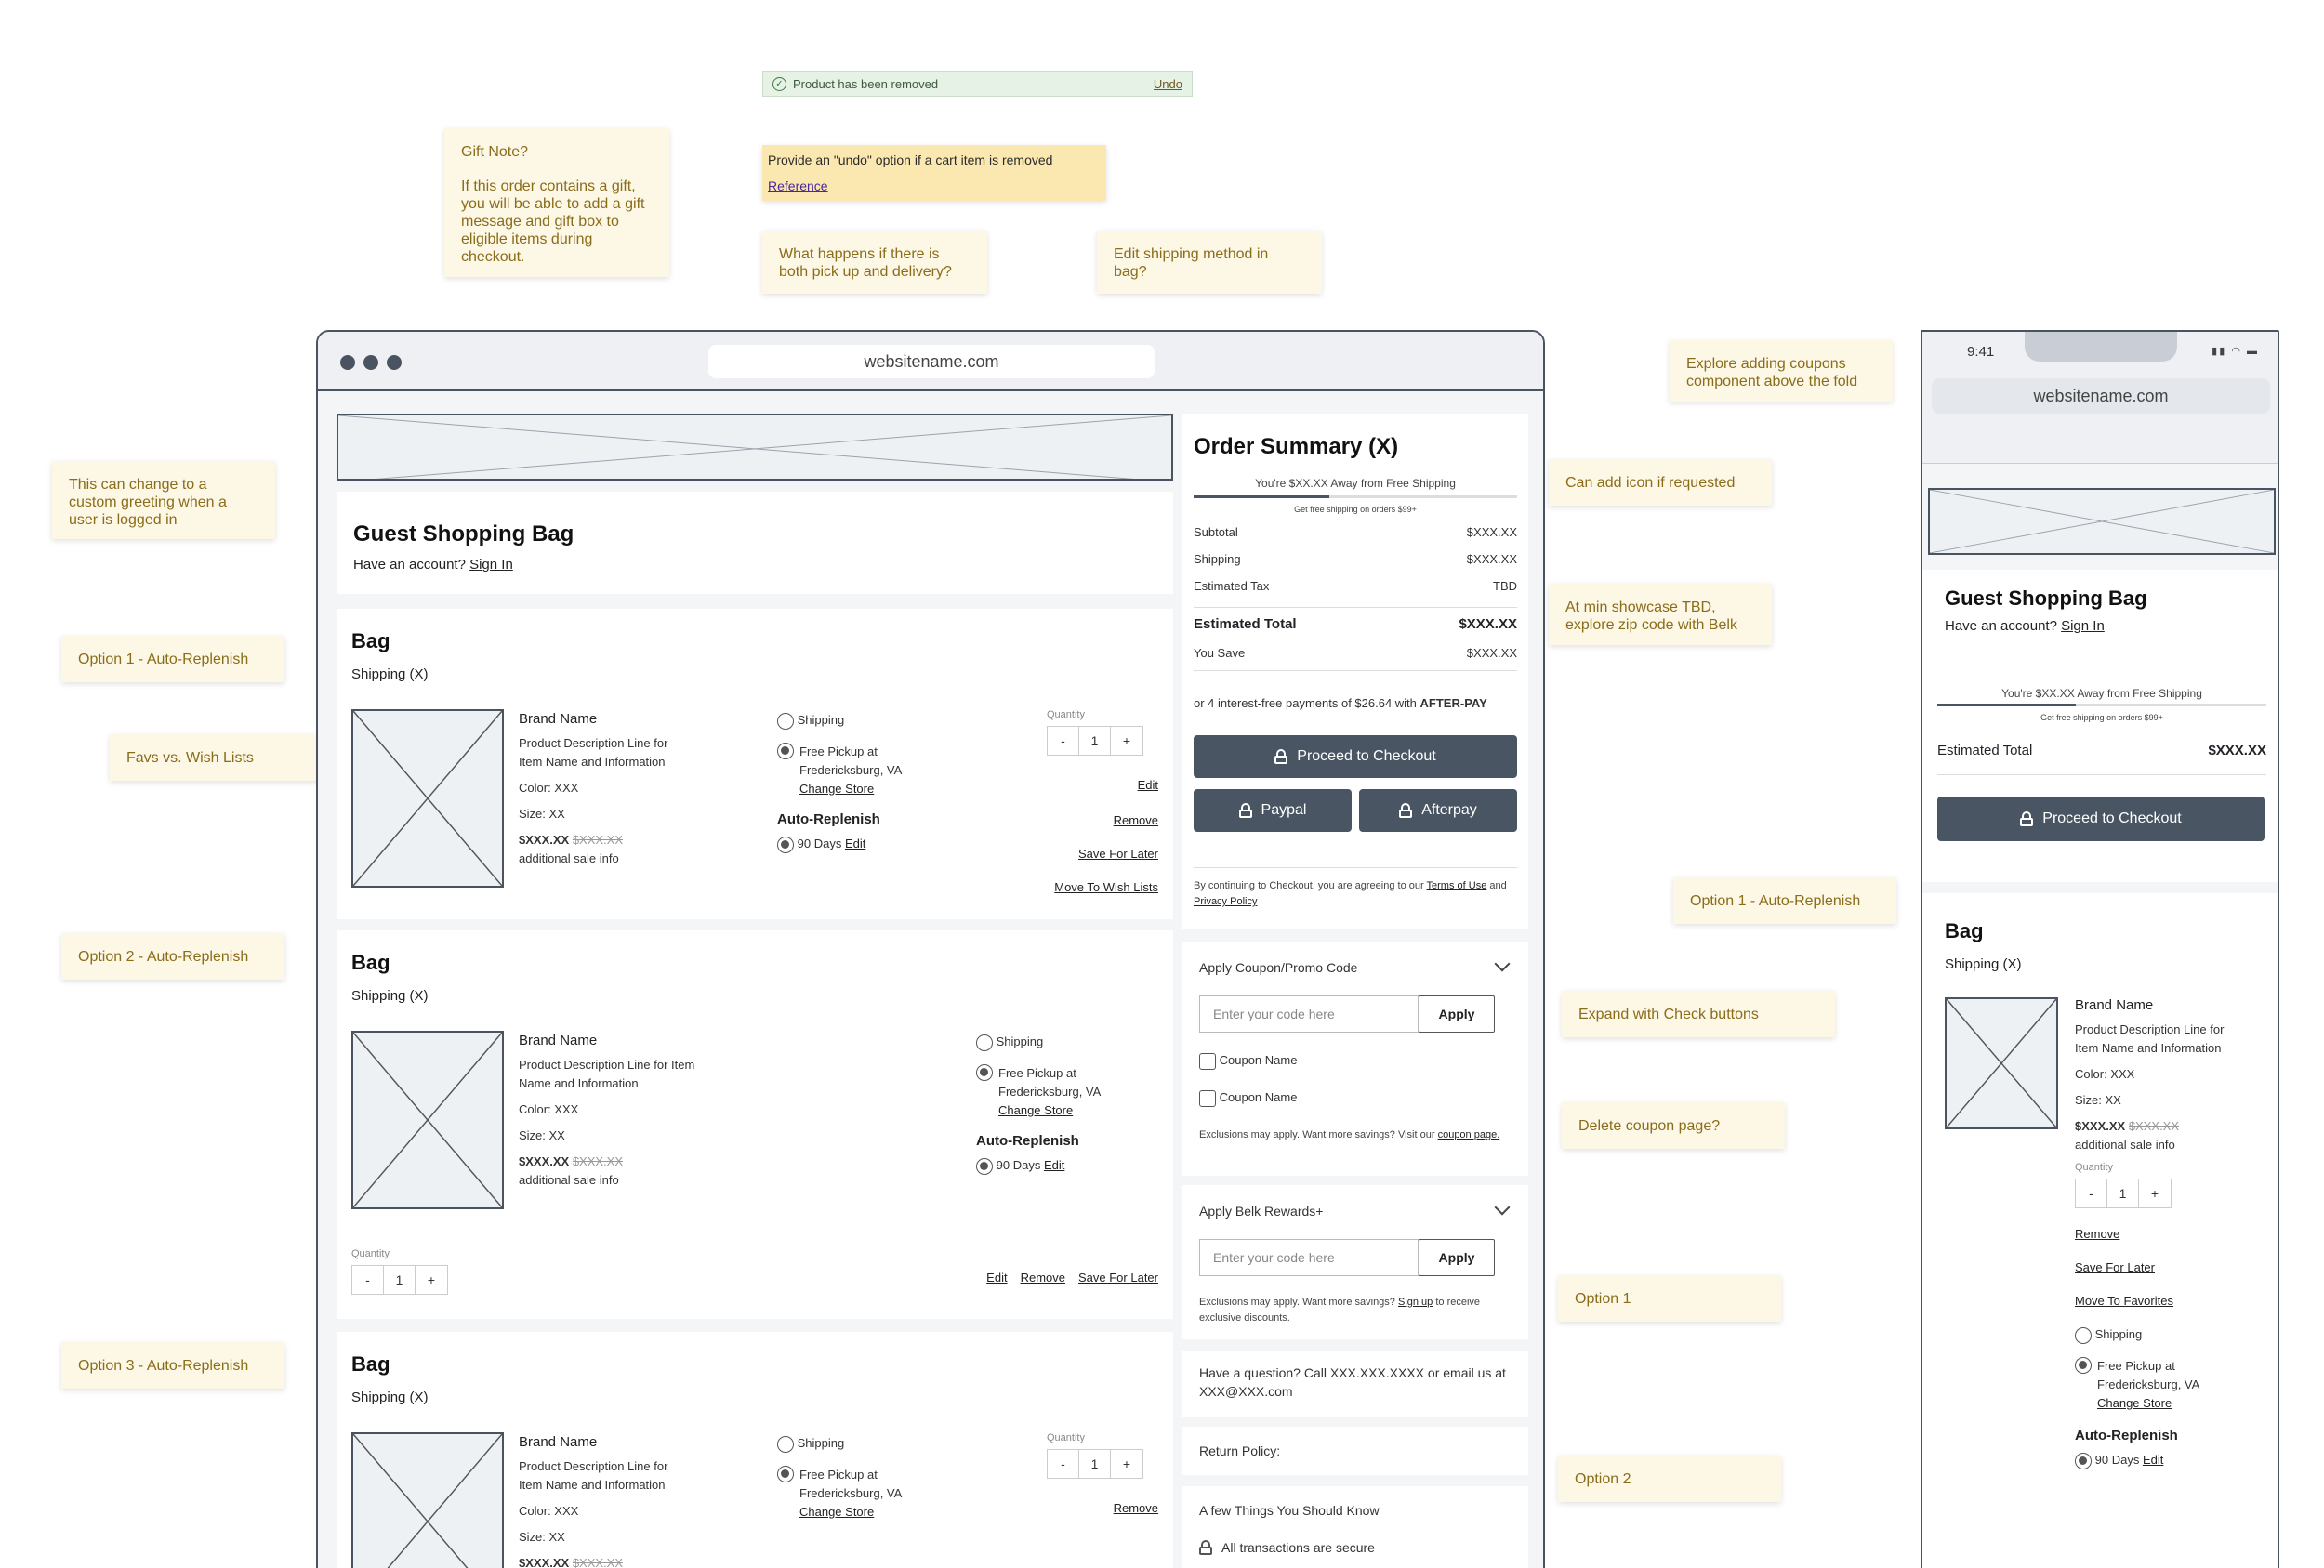  What do you see at coordinates (1457, 885) in the screenshot?
I see `terms-of-use-link: Terms of Use` at bounding box center [1457, 885].